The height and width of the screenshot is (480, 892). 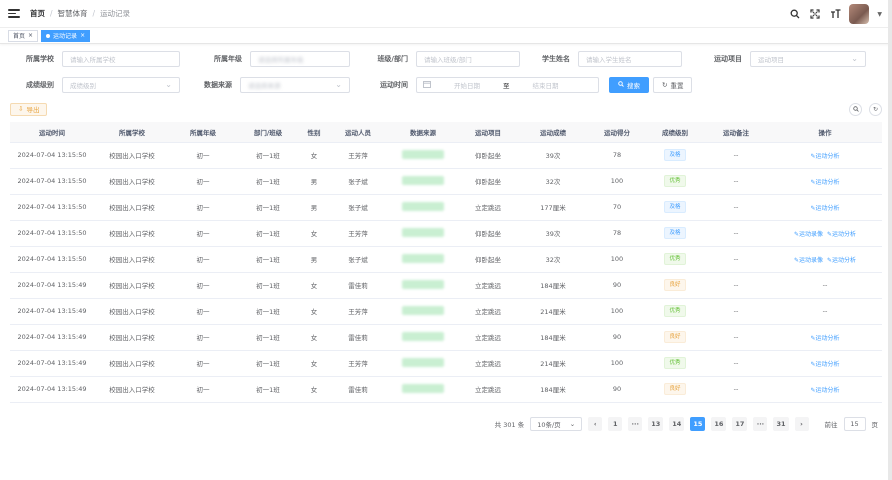 I want to click on no-op: --, so click(x=825, y=285).